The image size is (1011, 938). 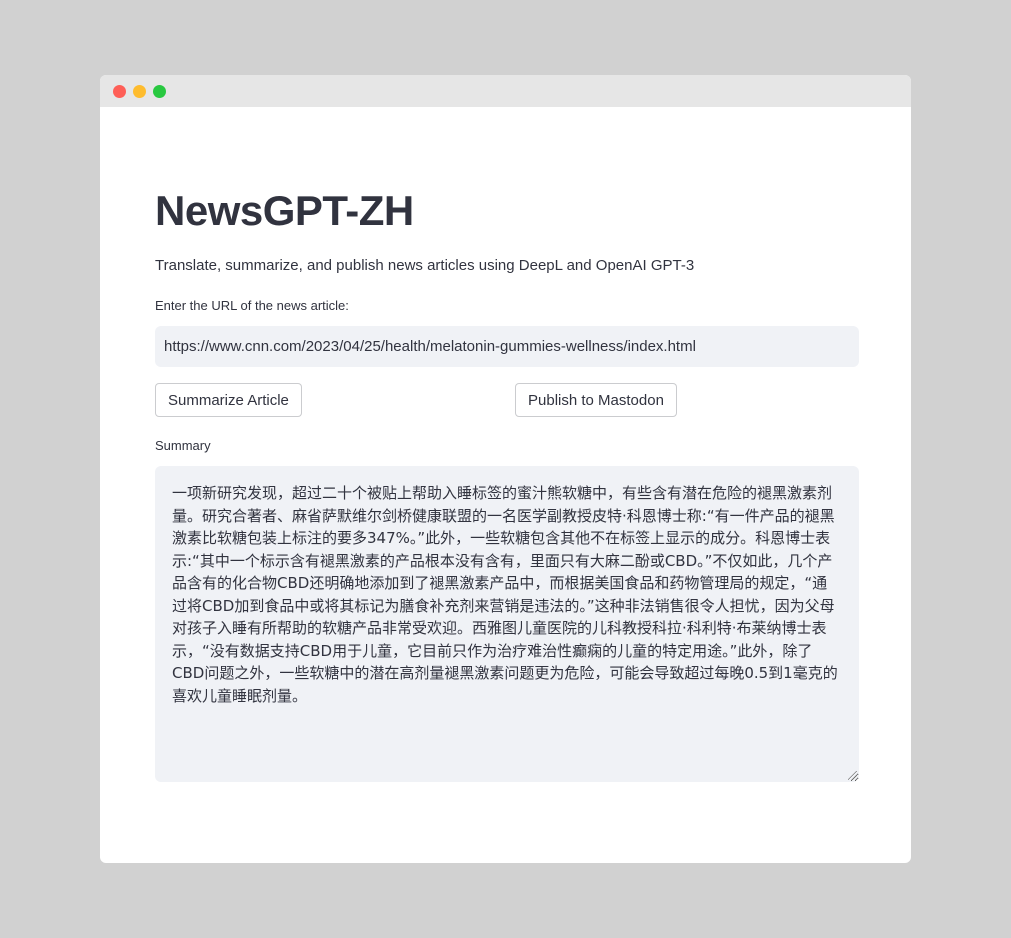 What do you see at coordinates (596, 400) in the screenshot?
I see `publish-to-mastodon-button: Publish to Mastodon` at bounding box center [596, 400].